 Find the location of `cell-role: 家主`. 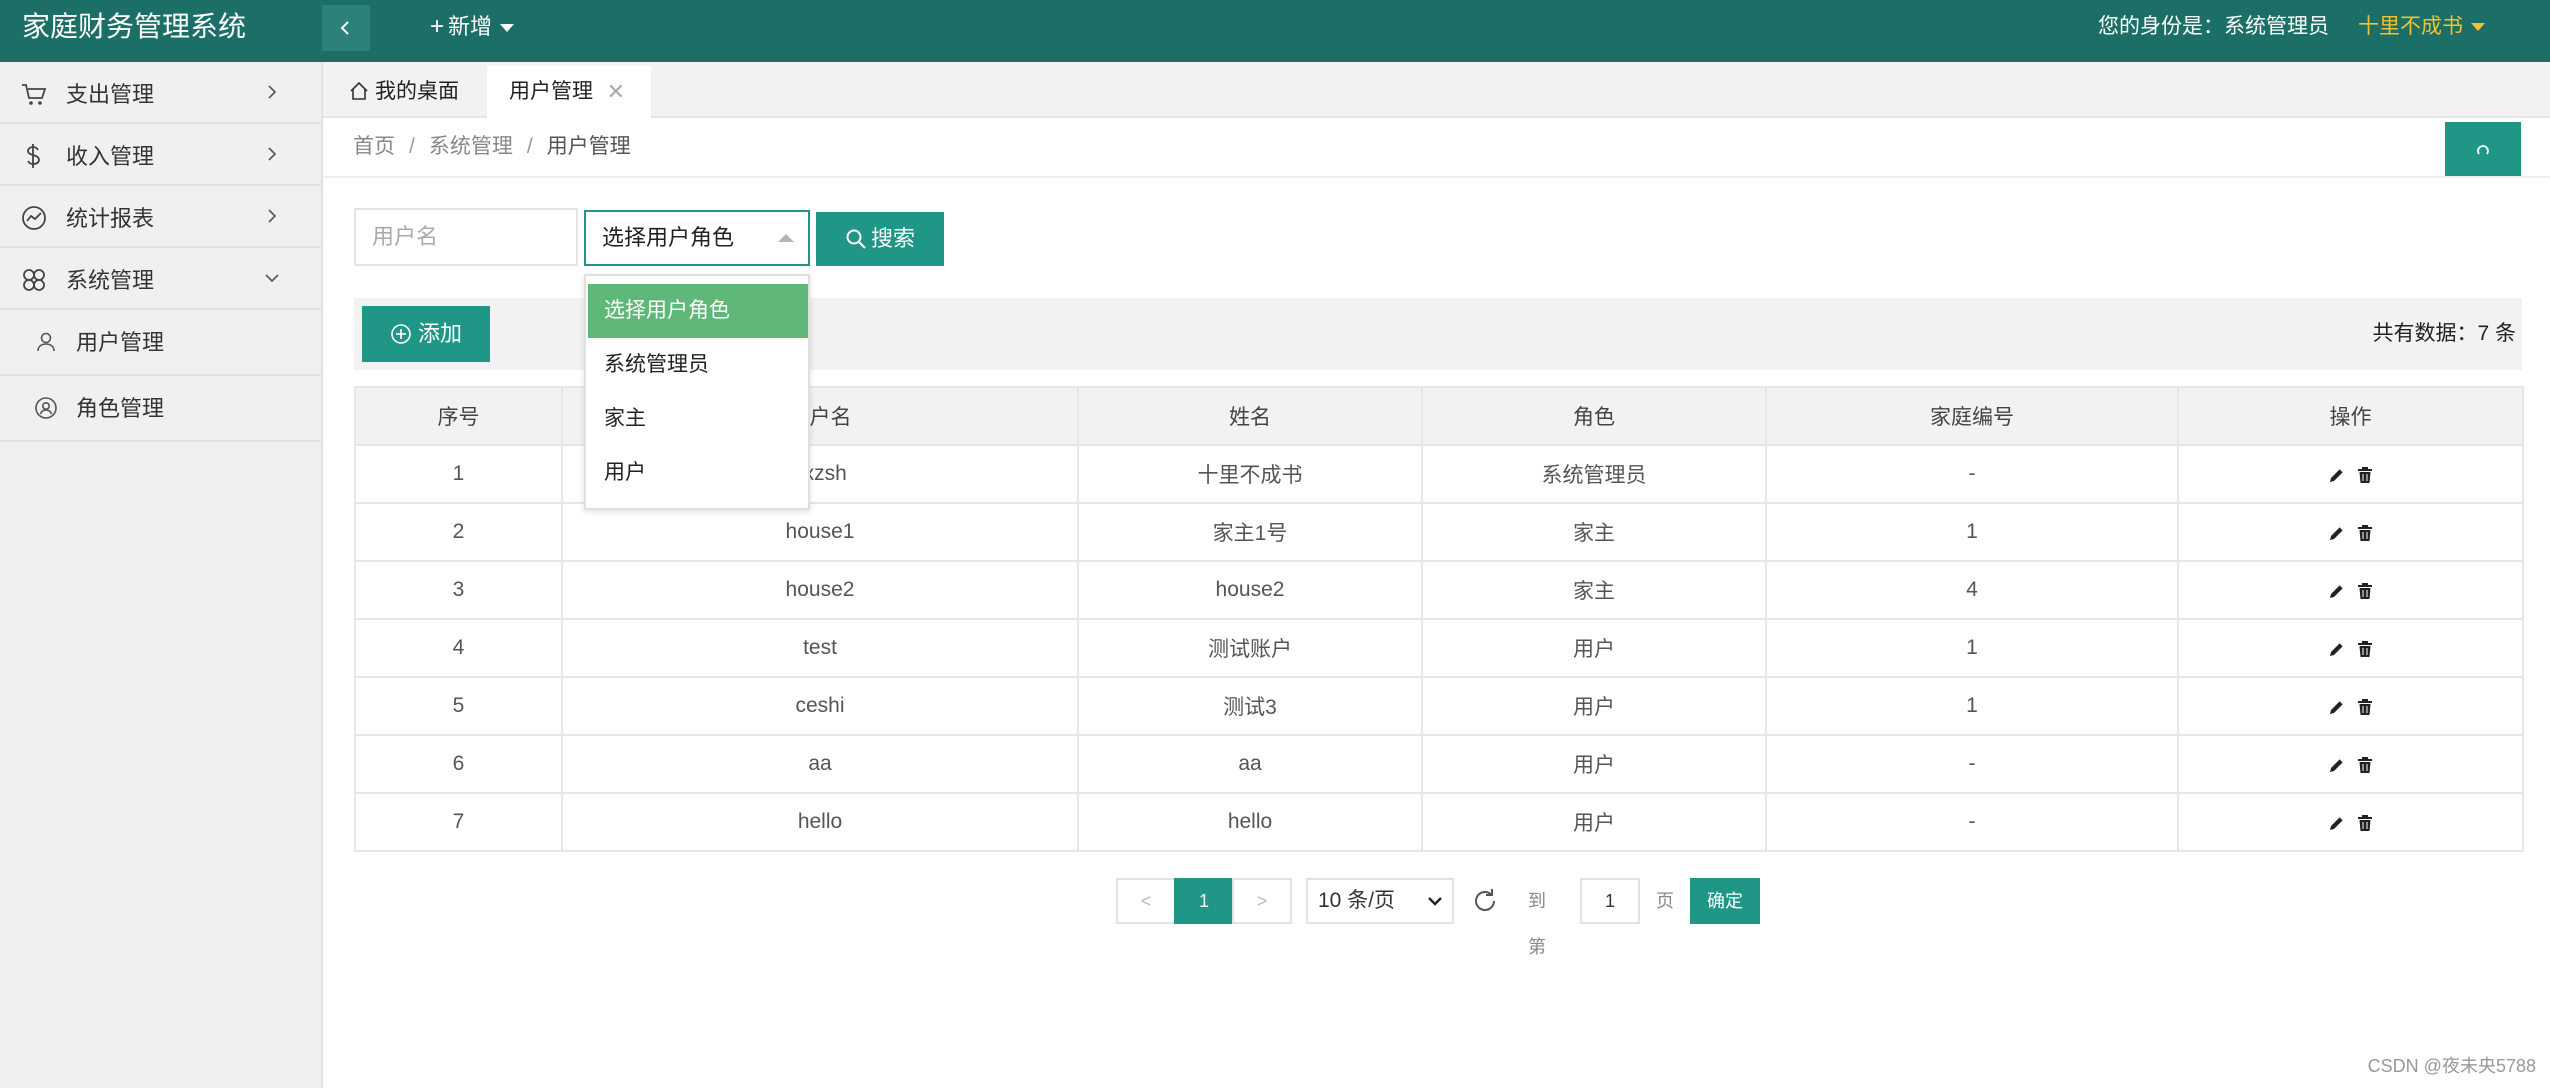

cell-role: 家主 is located at coordinates (1594, 532).